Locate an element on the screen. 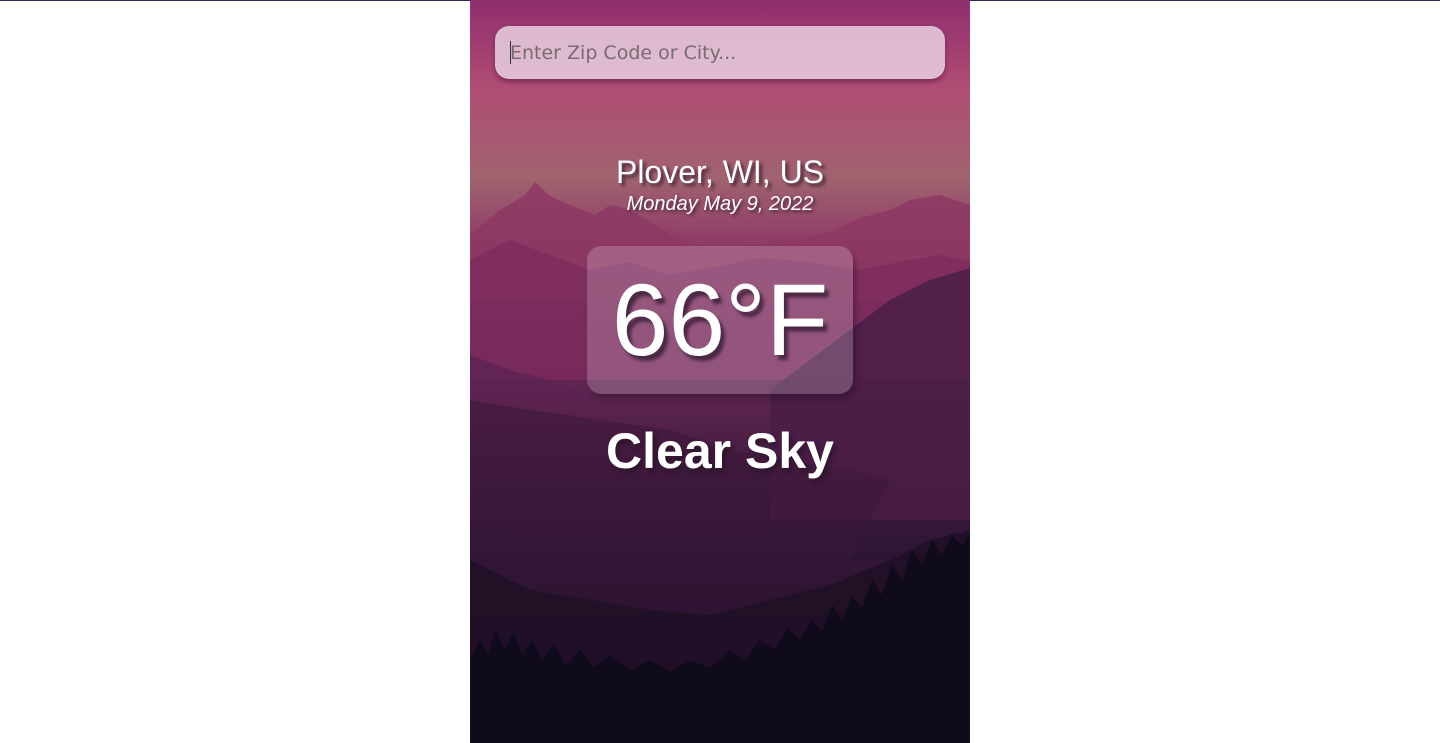  temperature-card: 66°F is located at coordinates (720, 320).